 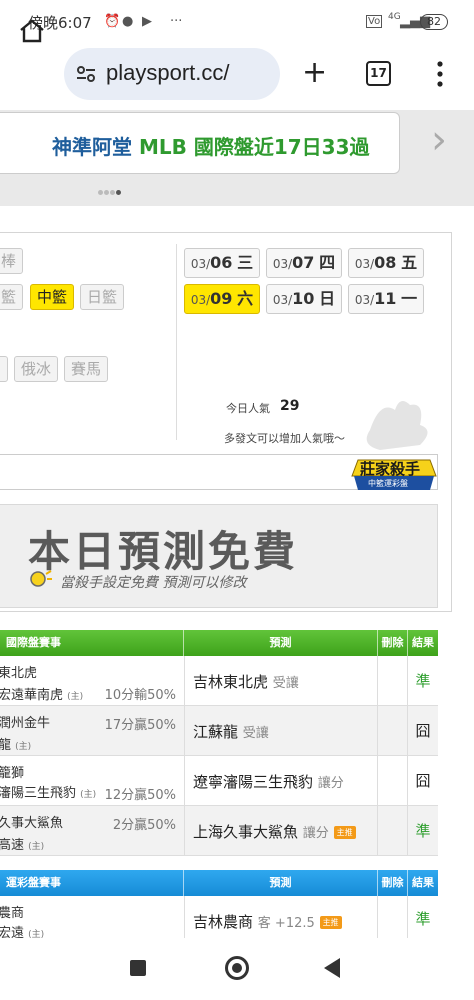 What do you see at coordinates (378, 73) in the screenshot?
I see `tab-switcher-button: 17` at bounding box center [378, 73].